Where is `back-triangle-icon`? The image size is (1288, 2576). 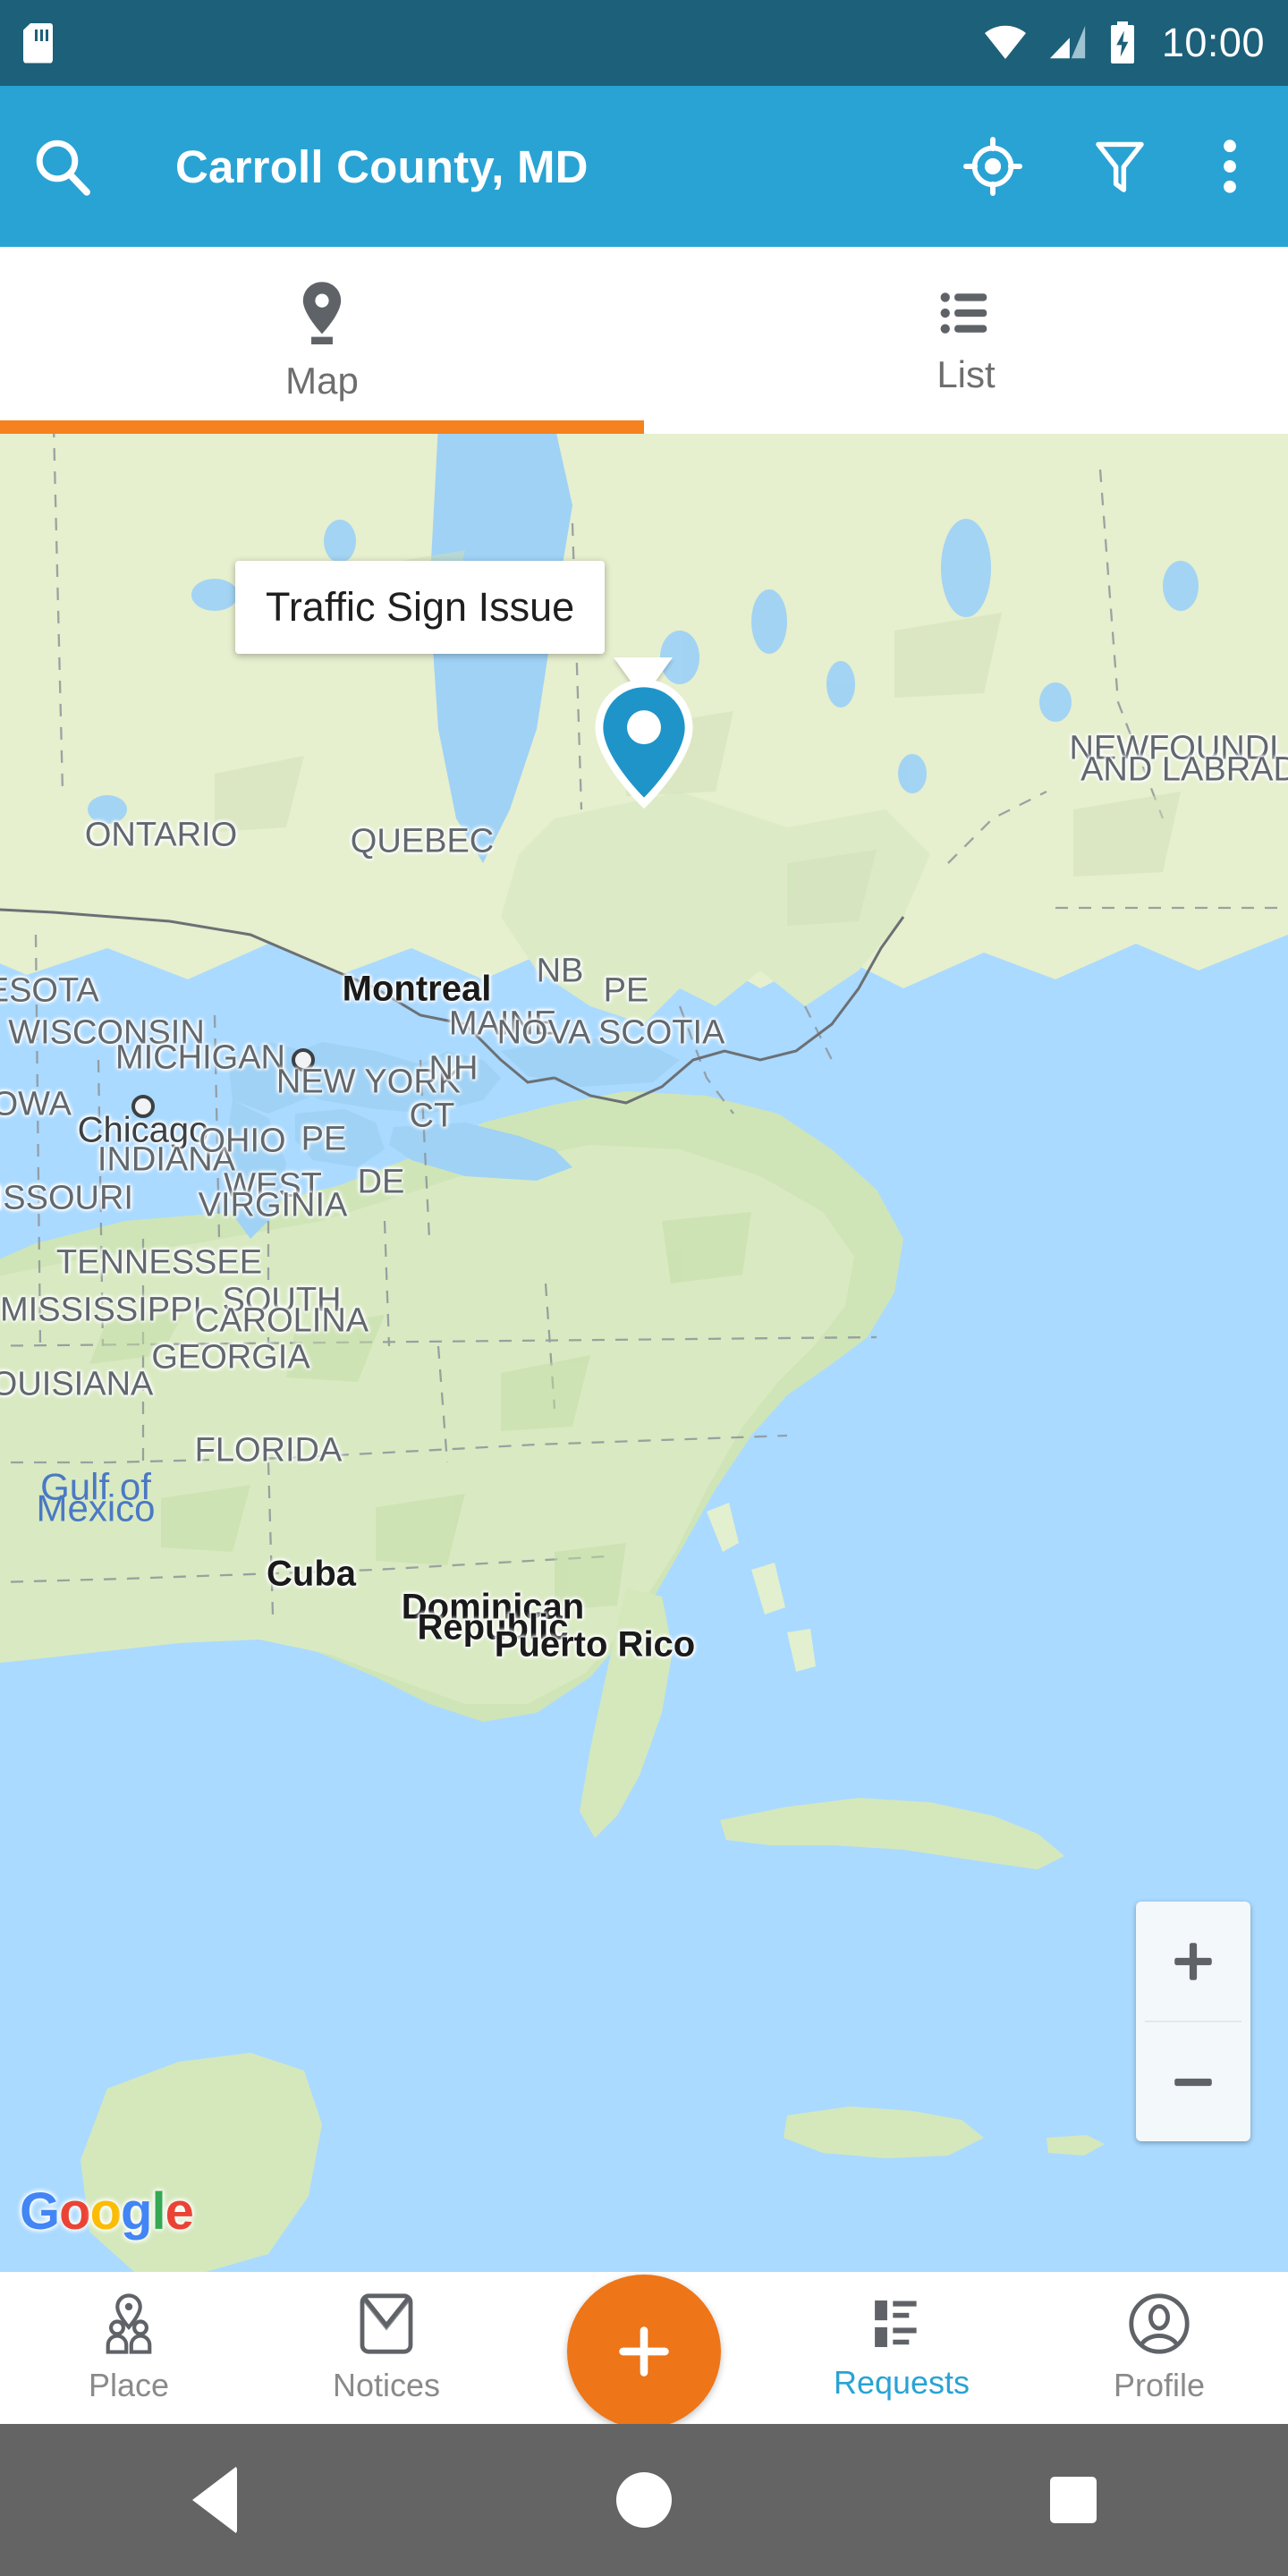
back-triangle-icon is located at coordinates (214, 2500).